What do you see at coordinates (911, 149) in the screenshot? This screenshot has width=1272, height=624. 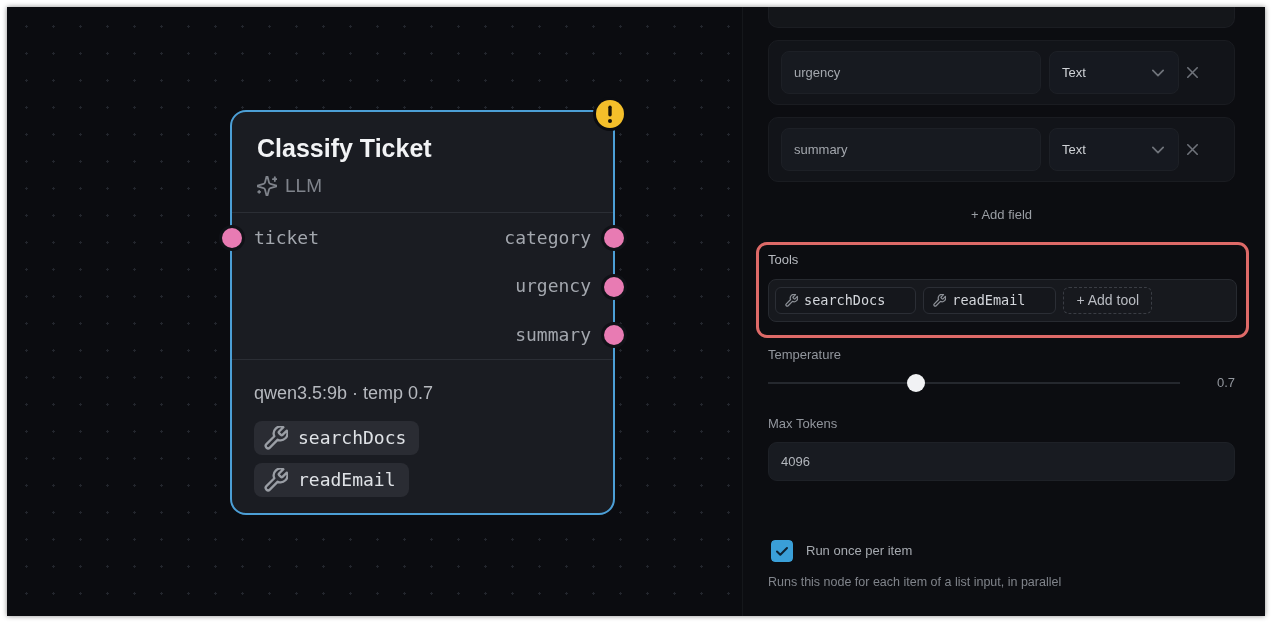 I see `field-name-input: summary` at bounding box center [911, 149].